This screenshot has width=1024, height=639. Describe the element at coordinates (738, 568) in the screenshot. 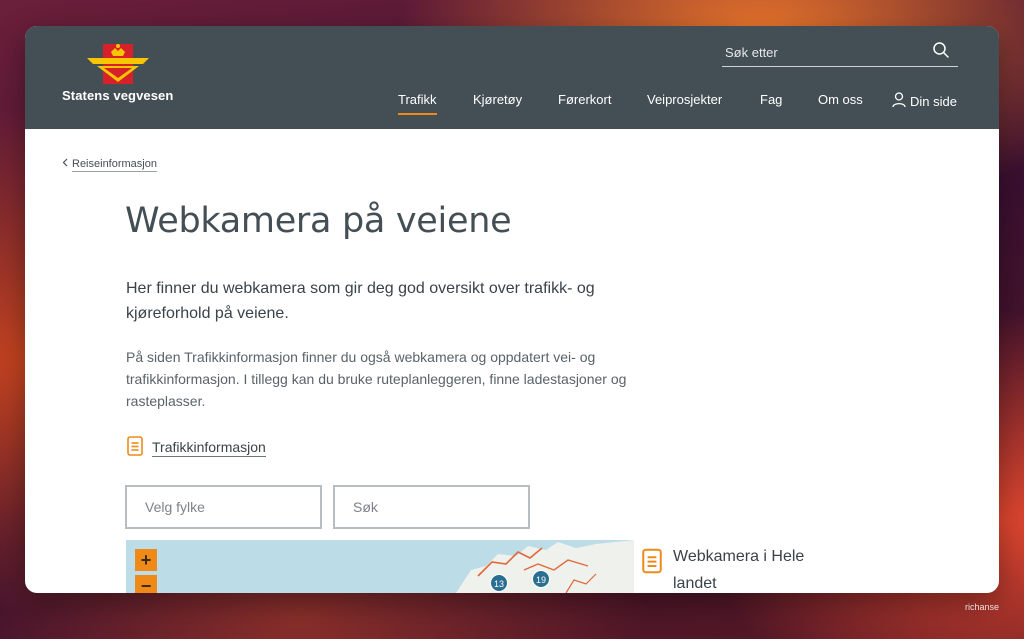

I see `side-link-label: Webkamera i Hele landet` at that location.